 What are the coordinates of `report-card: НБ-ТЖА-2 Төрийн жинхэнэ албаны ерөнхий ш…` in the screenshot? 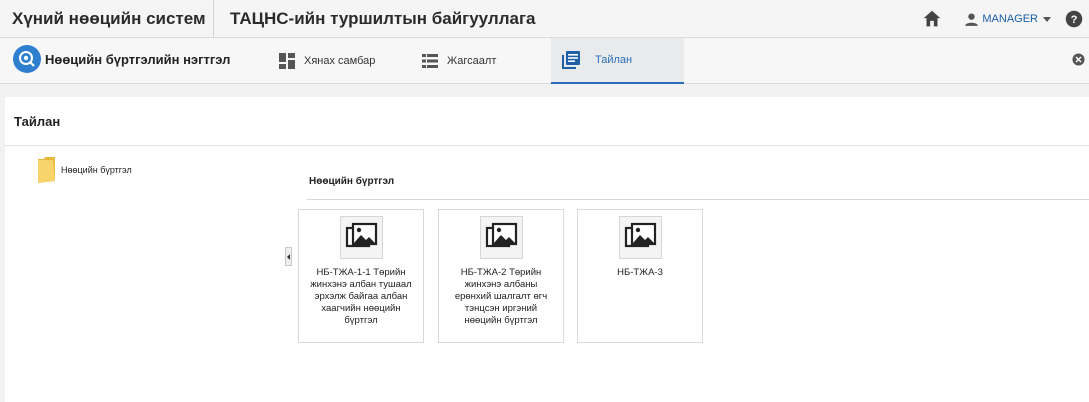 It's located at (501, 276).